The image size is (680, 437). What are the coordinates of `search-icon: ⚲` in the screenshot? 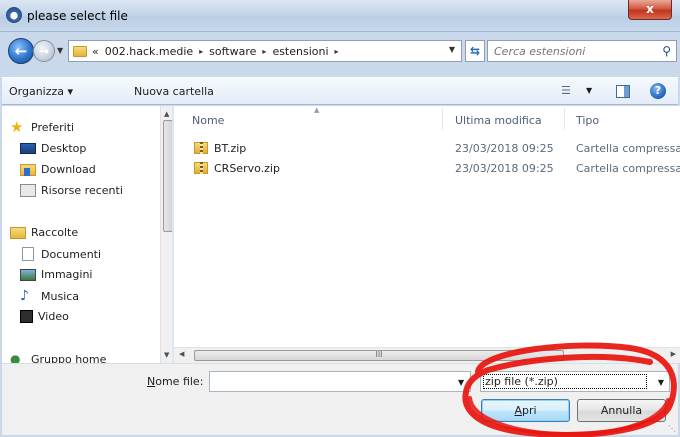 It's located at (666, 51).